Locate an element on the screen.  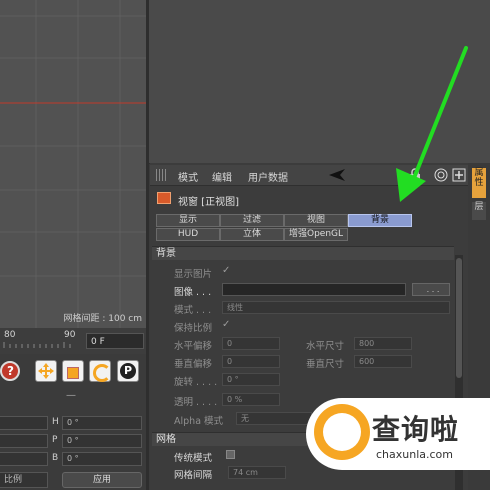
h-offset-field: 0 is located at coordinates (251, 343).